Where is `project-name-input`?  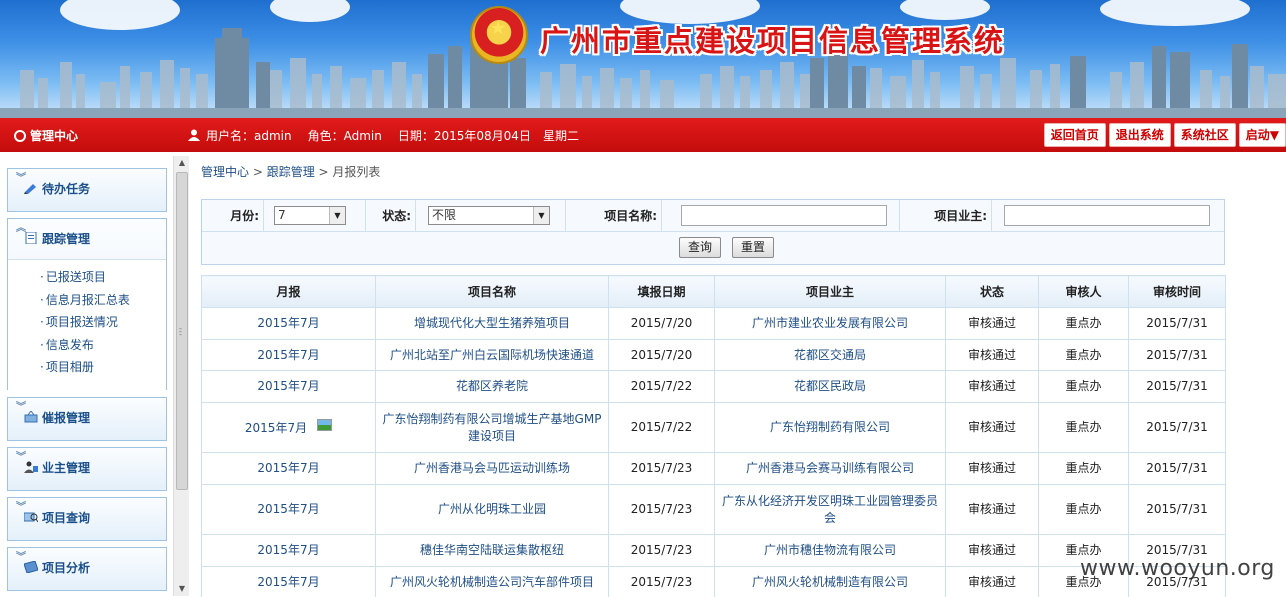
project-name-input is located at coordinates (784, 215).